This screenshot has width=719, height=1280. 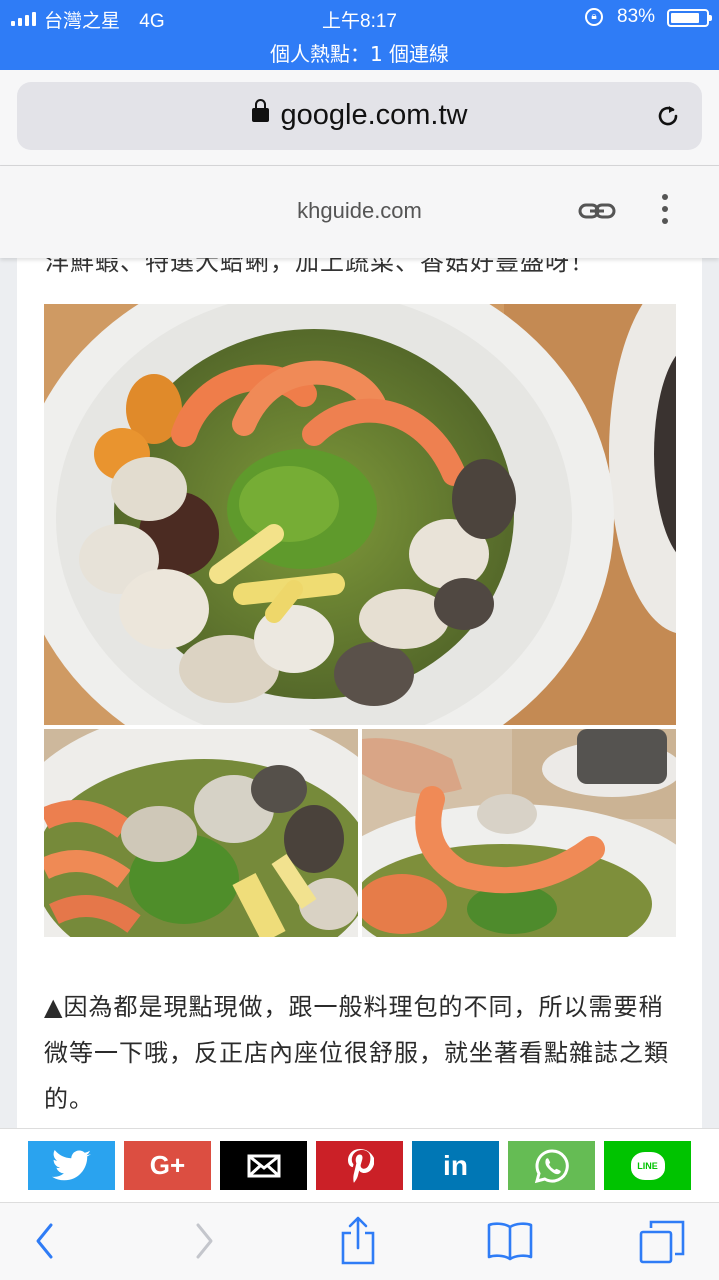 I want to click on url-field: google.com.tw, so click(x=359, y=116).